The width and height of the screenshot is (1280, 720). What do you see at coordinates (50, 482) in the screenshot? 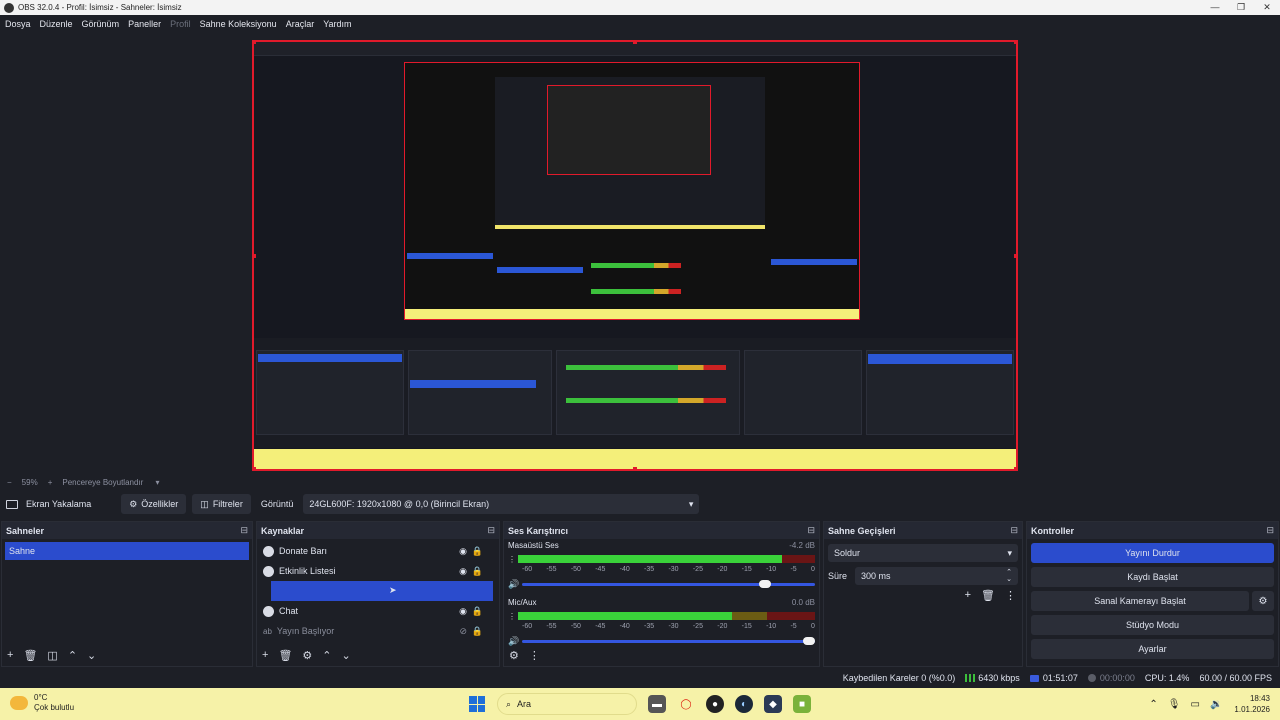
I see `zoom-in-button: +` at bounding box center [50, 482].